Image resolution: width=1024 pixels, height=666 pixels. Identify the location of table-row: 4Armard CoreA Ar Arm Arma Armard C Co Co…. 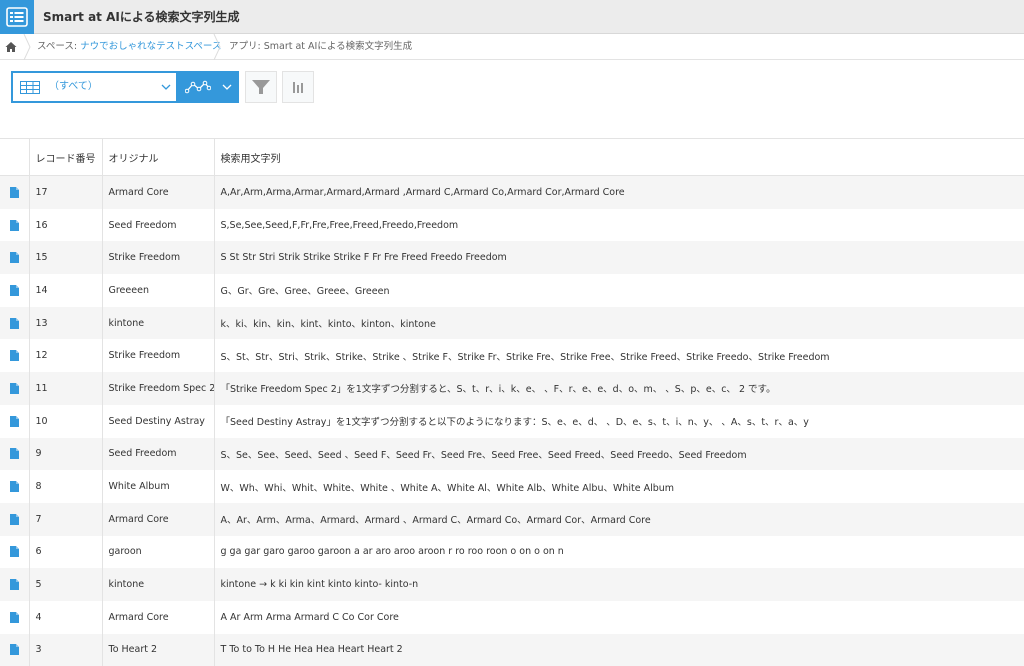
(512, 617).